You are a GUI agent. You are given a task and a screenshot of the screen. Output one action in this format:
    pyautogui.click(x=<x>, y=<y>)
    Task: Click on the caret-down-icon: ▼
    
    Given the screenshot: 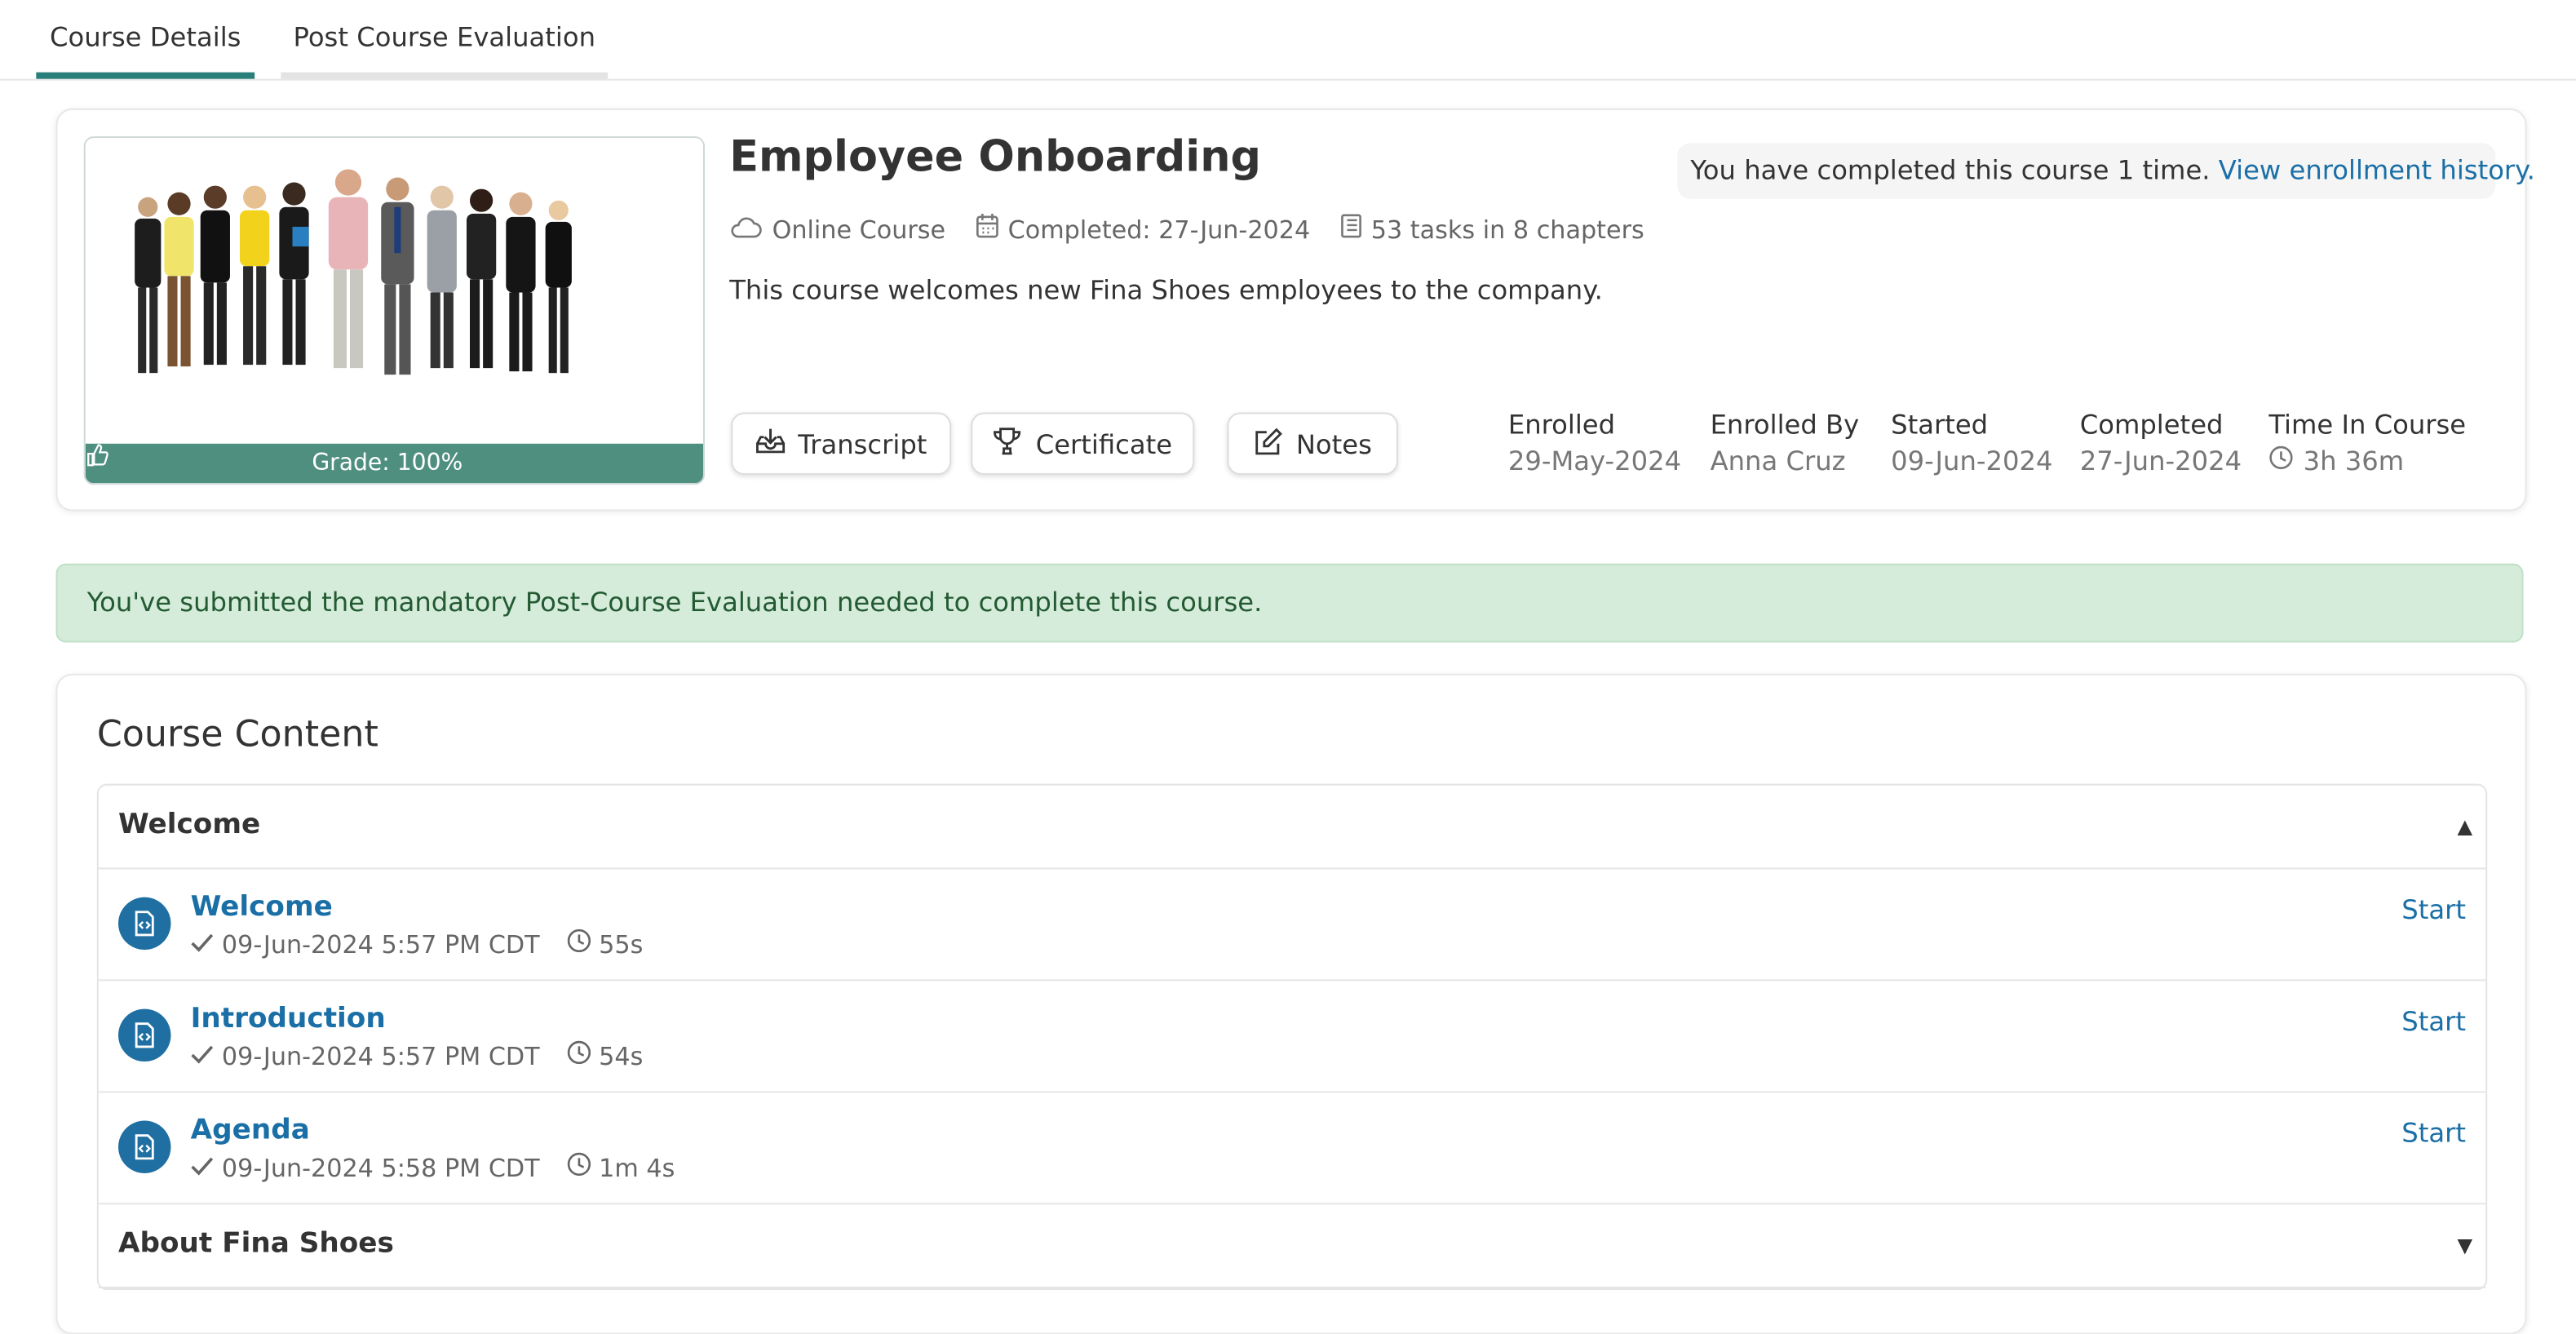 What is the action you would take?
    pyautogui.click(x=2465, y=1245)
    